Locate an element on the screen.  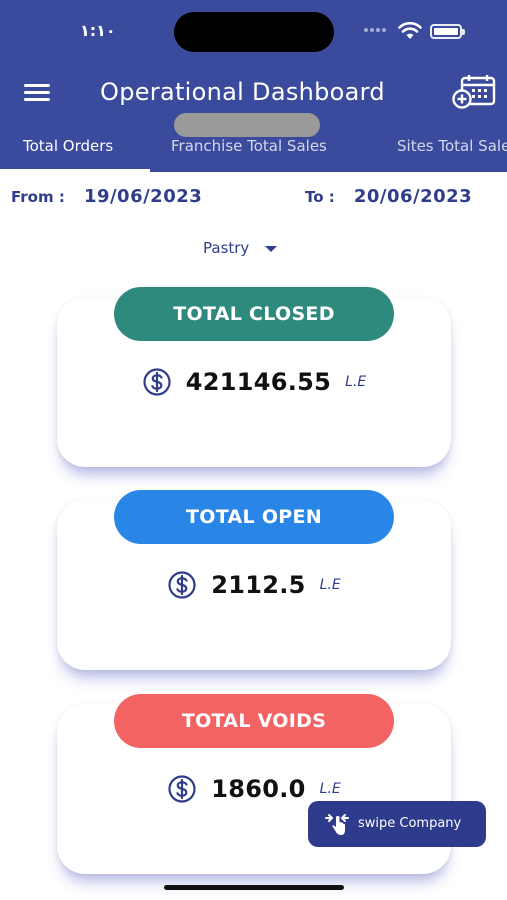
total-voids-amount: 1860.0 is located at coordinates (258, 789).